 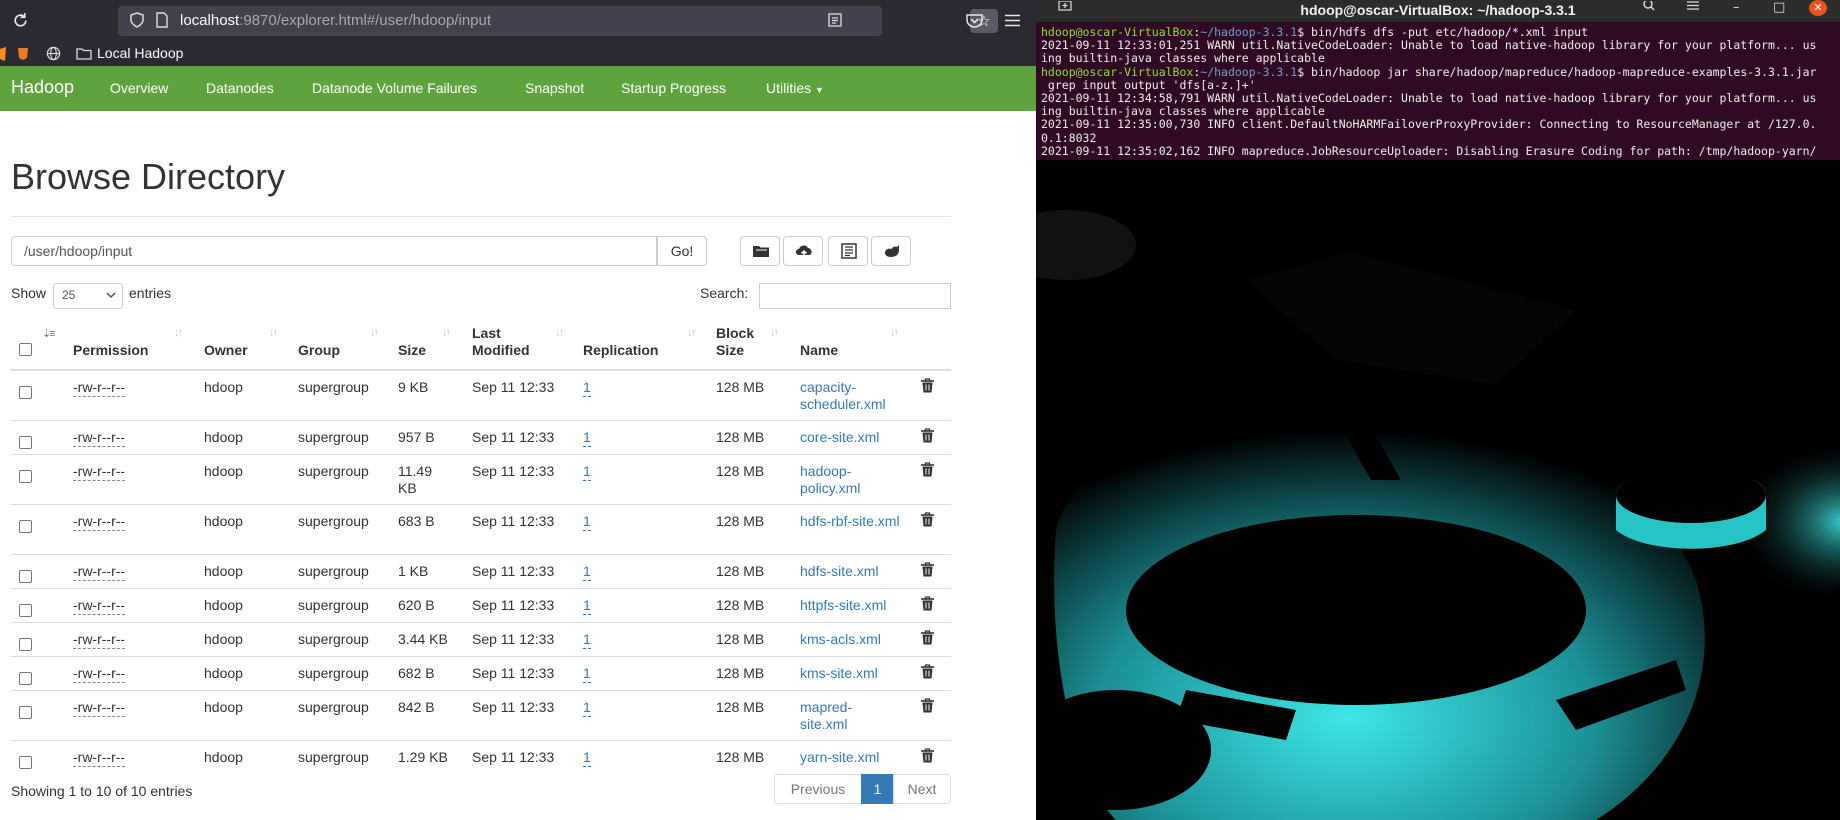 What do you see at coordinates (23, 55) in the screenshot?
I see `ubuntu-shield-icon` at bounding box center [23, 55].